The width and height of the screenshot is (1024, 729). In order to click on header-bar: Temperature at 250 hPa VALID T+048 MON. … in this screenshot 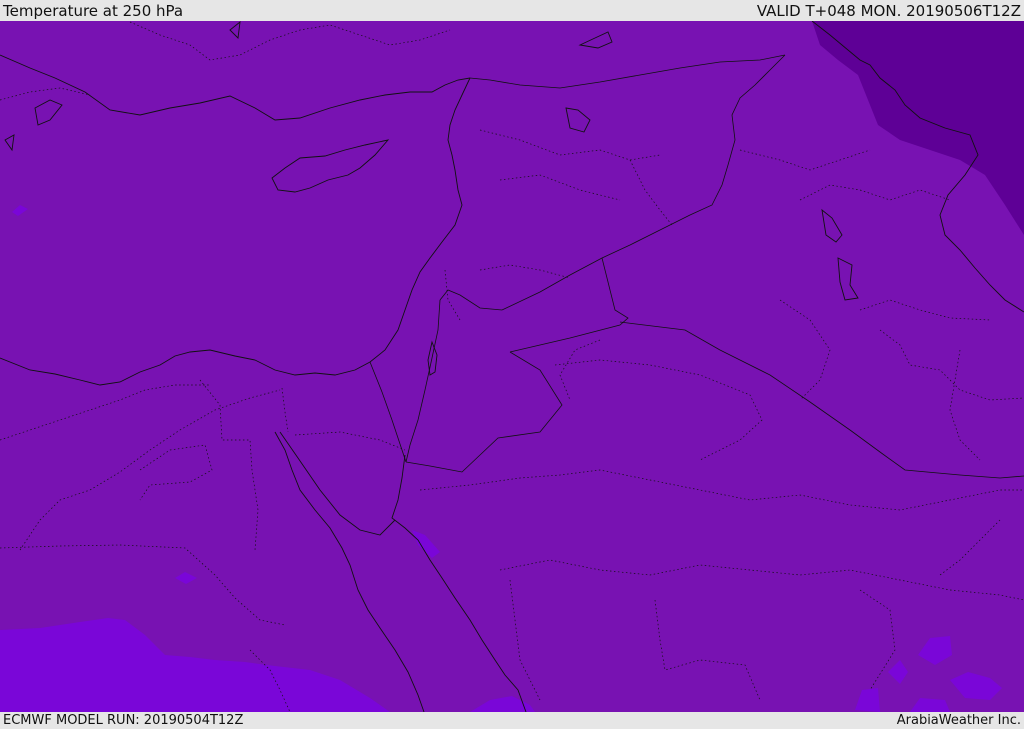, I will do `click(512, 10)`.